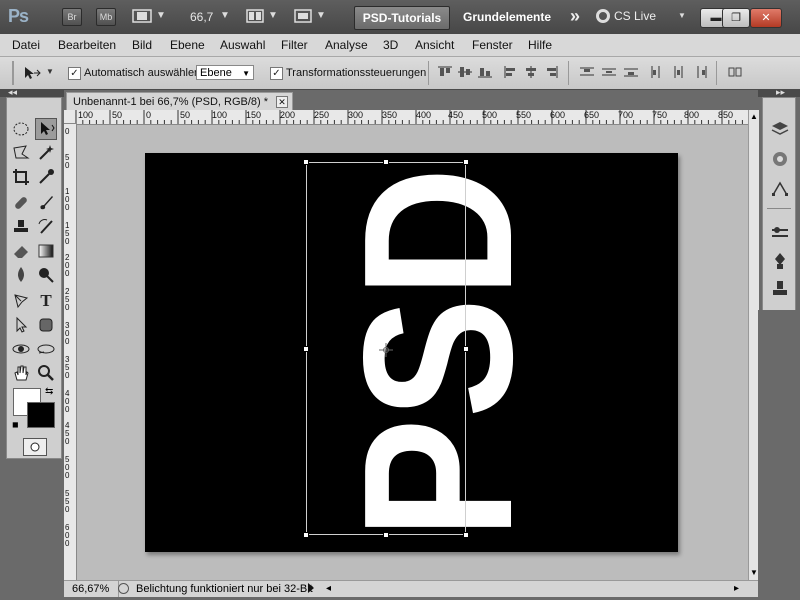 This screenshot has height=600, width=800. I want to click on menu-analyse: Analyse, so click(346, 45).